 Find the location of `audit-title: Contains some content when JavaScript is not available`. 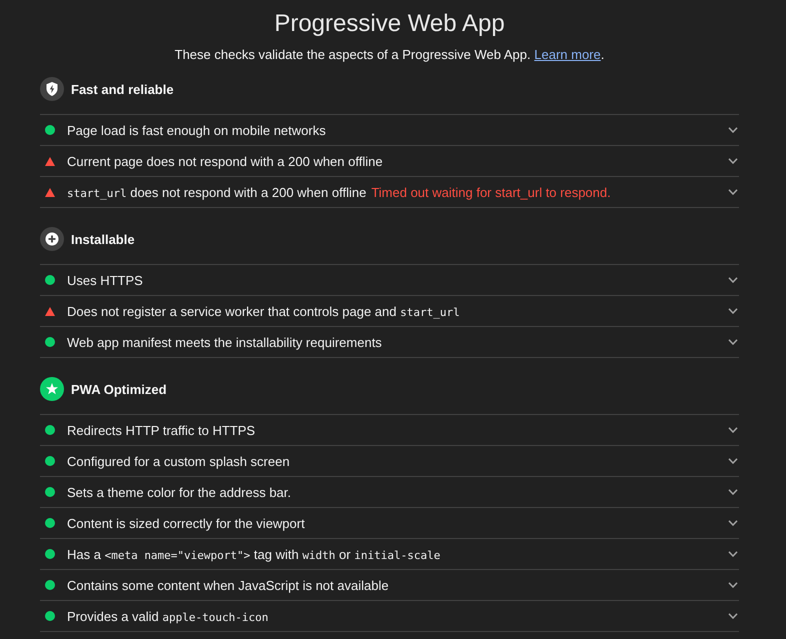

audit-title: Contains some content when JavaScript is not available is located at coordinates (228, 585).